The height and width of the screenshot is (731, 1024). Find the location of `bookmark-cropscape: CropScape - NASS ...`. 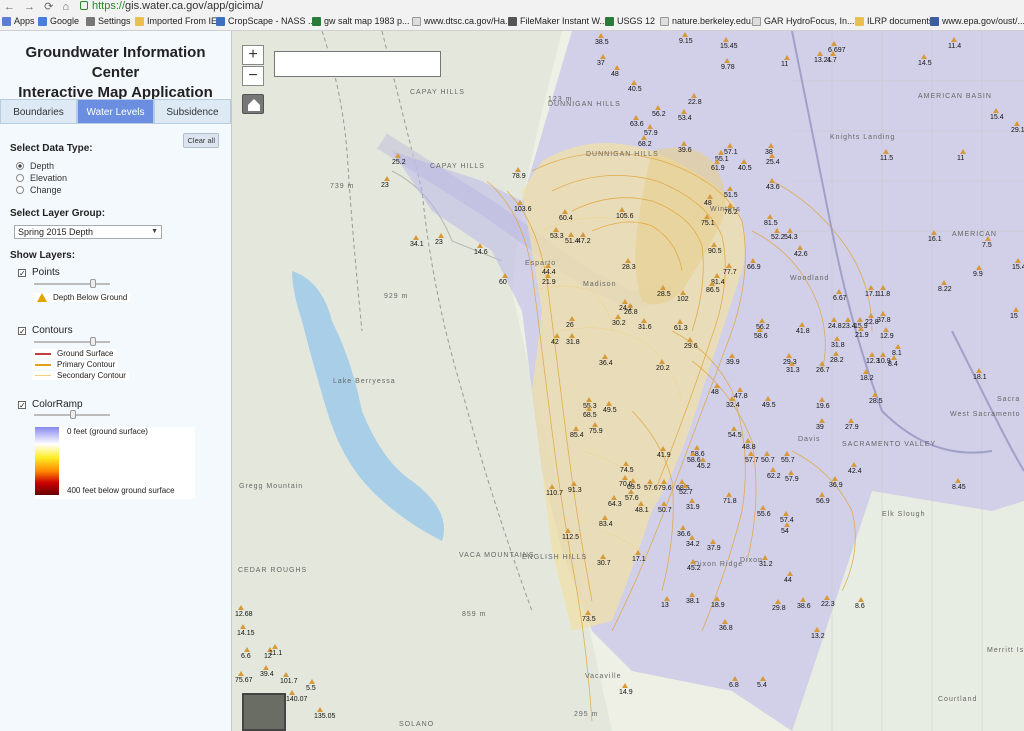

bookmark-cropscape: CropScape - NASS ... is located at coordinates (266, 21).